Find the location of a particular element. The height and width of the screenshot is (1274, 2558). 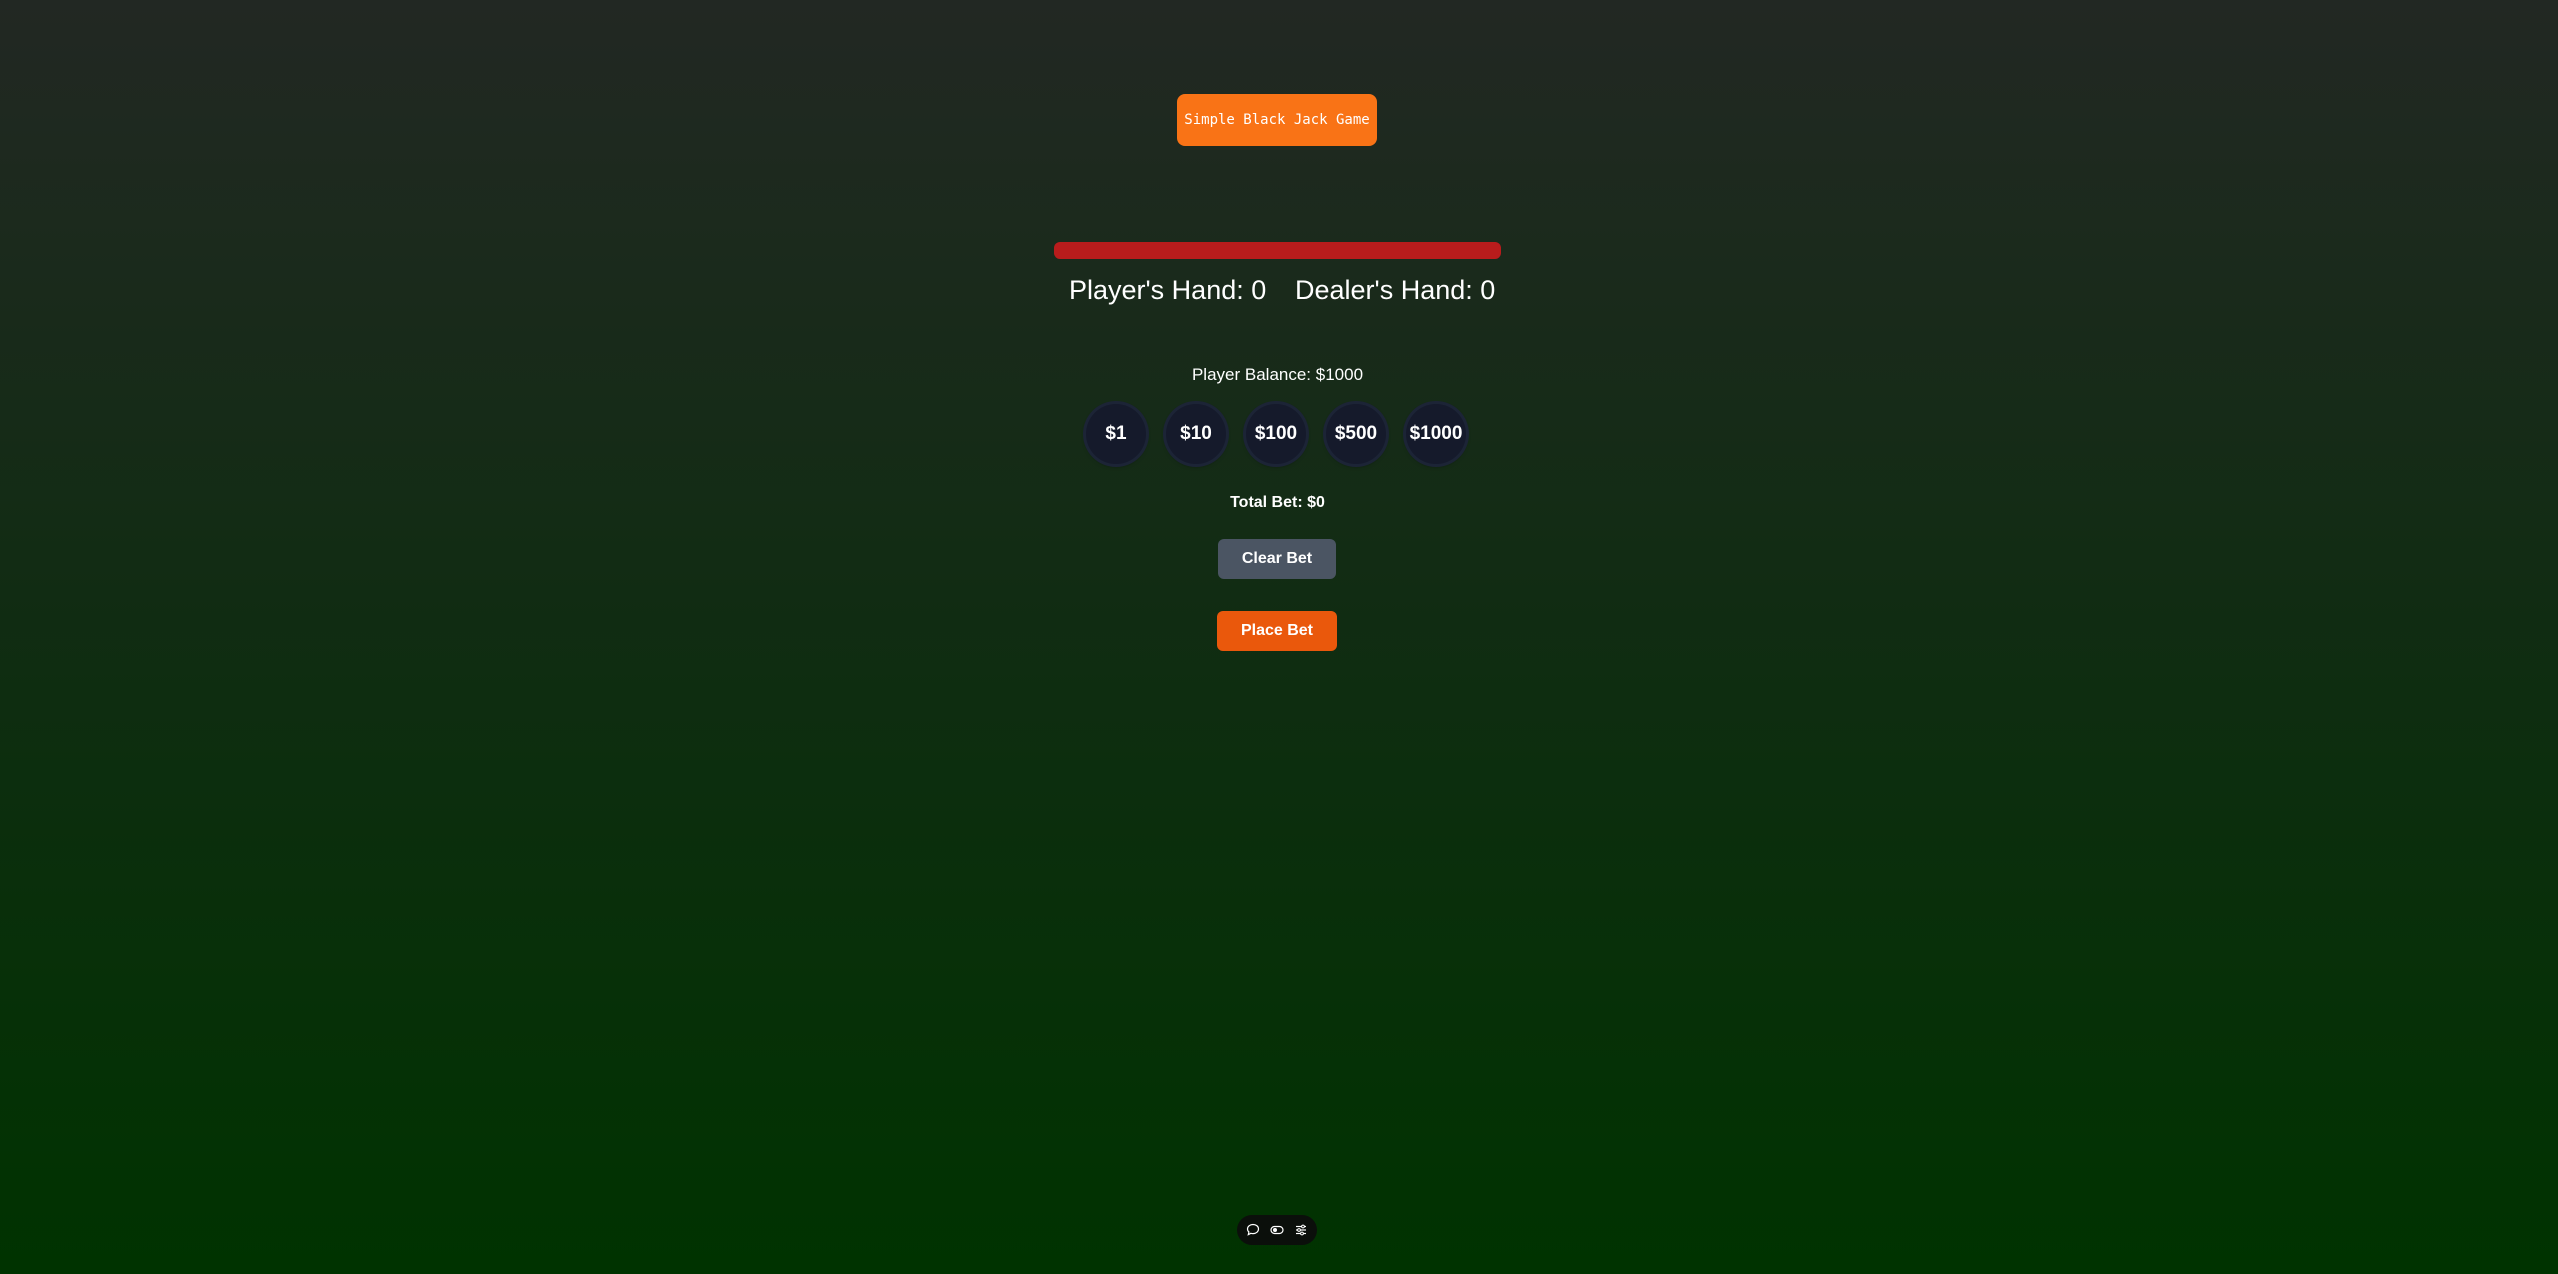

toggle-icon is located at coordinates (1277, 1230).